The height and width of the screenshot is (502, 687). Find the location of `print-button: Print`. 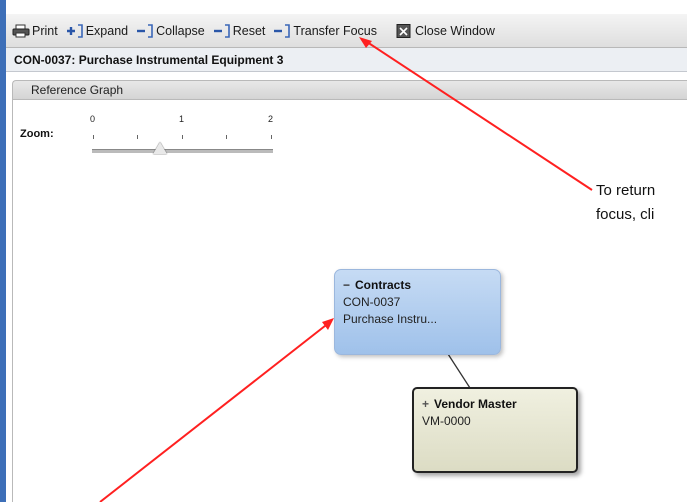

print-button: Print is located at coordinates (39, 31).